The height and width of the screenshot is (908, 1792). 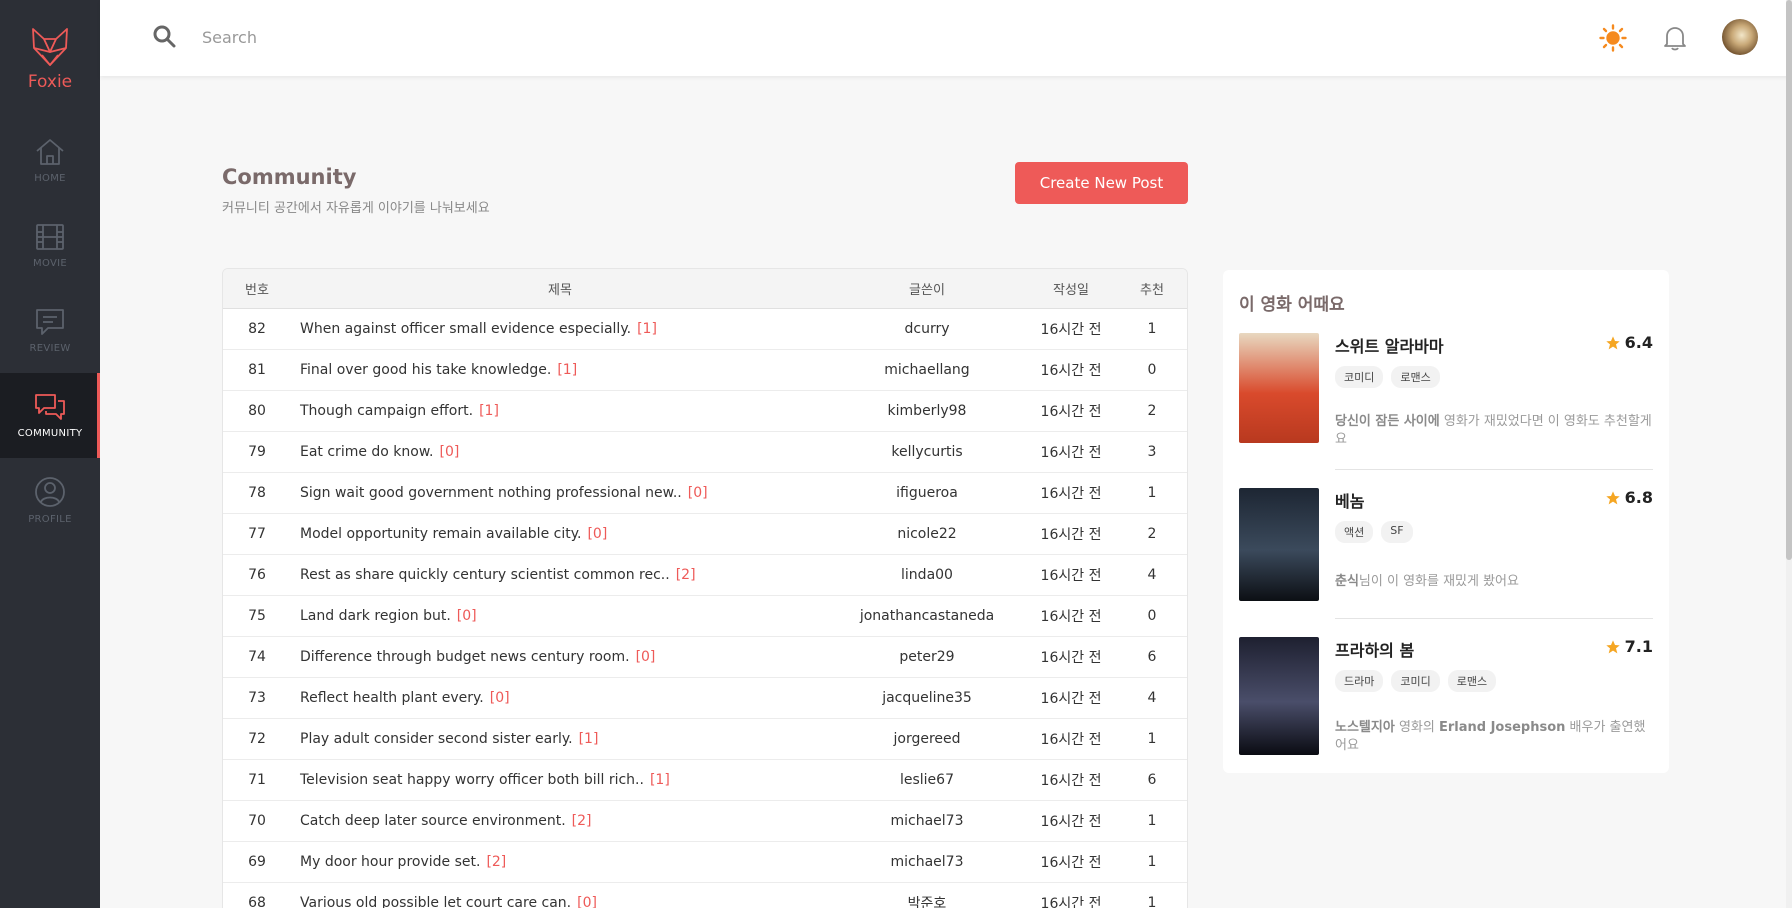 What do you see at coordinates (1638, 497) in the screenshot?
I see `rating-value: 6.8` at bounding box center [1638, 497].